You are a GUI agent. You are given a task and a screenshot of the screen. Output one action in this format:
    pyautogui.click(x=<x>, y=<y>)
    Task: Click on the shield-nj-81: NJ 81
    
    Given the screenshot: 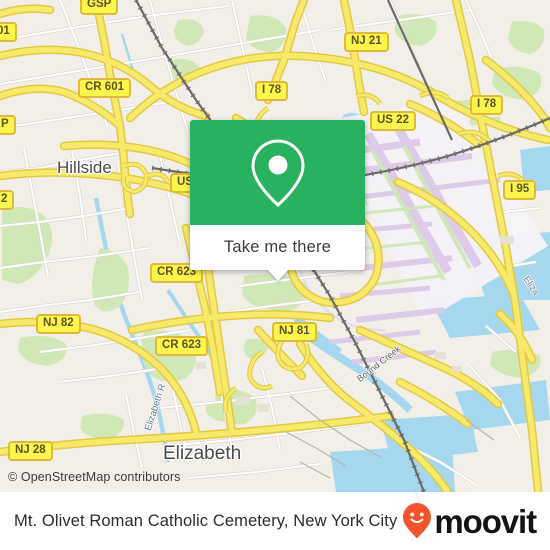 What is the action you would take?
    pyautogui.click(x=294, y=332)
    